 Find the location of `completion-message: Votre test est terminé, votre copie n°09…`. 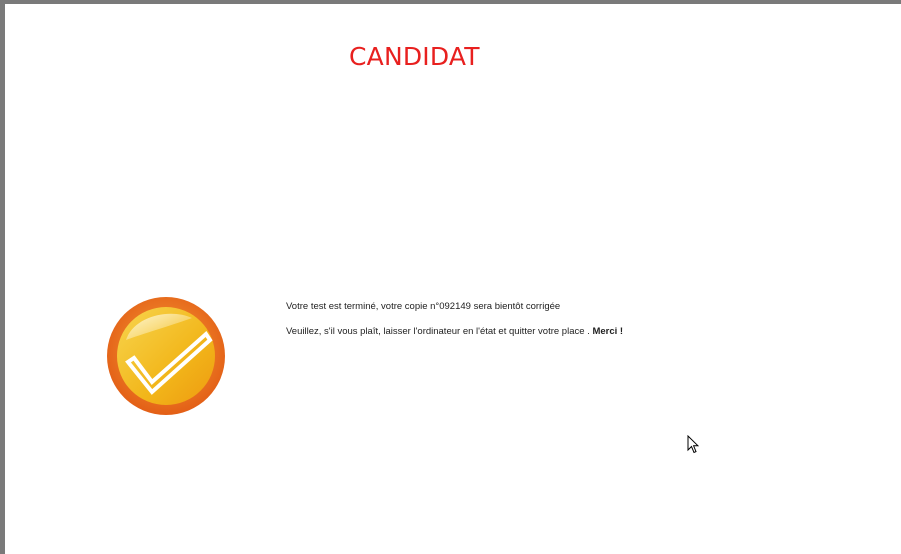

completion-message: Votre test est terminé, votre copie n°09… is located at coordinates (454, 325).